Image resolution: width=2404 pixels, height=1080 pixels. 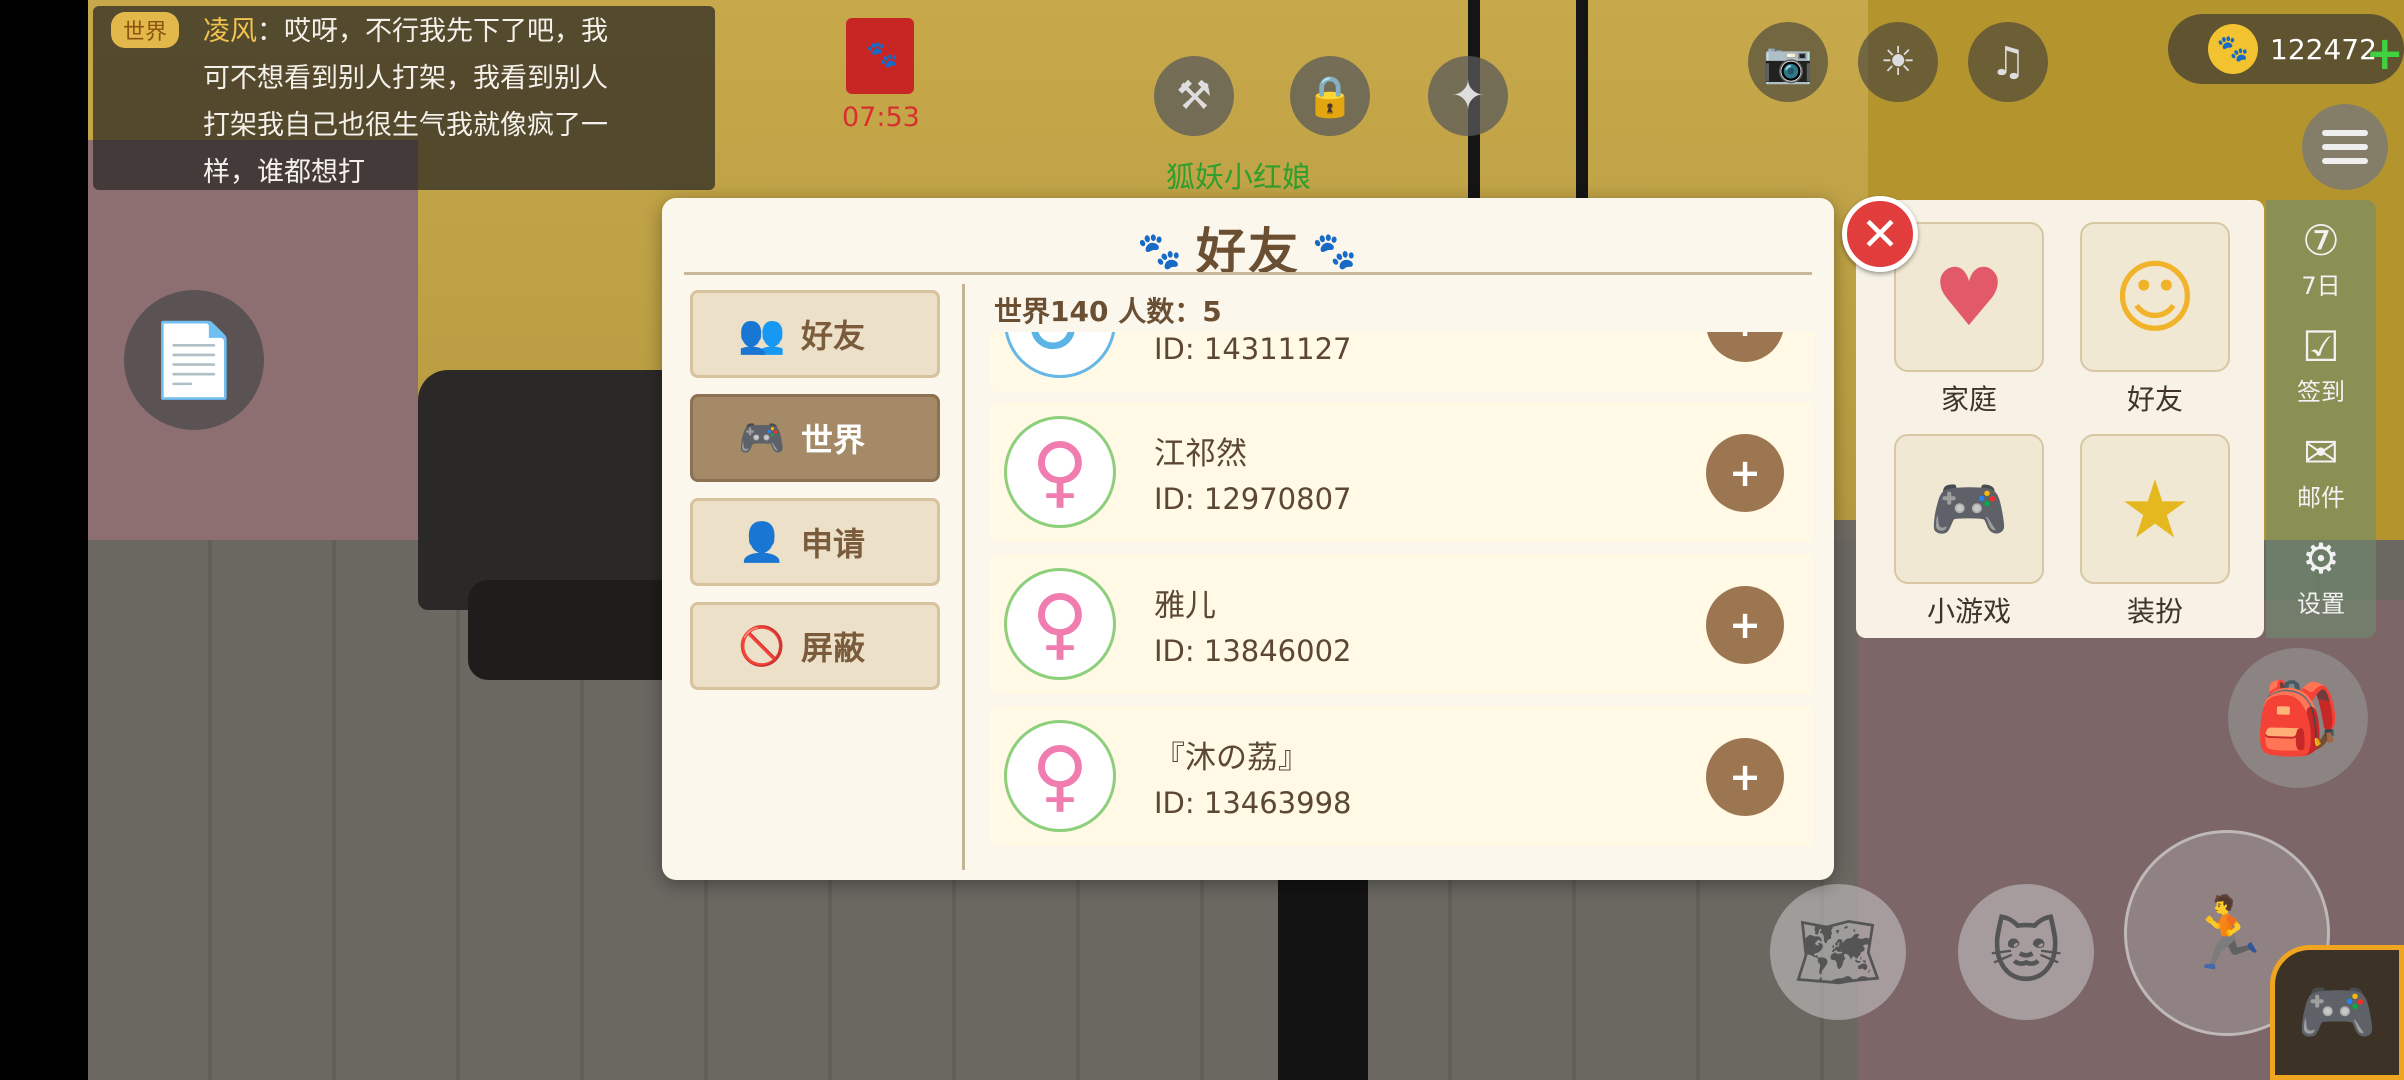 I want to click on tab-friends: 👥 好友, so click(x=815, y=334).